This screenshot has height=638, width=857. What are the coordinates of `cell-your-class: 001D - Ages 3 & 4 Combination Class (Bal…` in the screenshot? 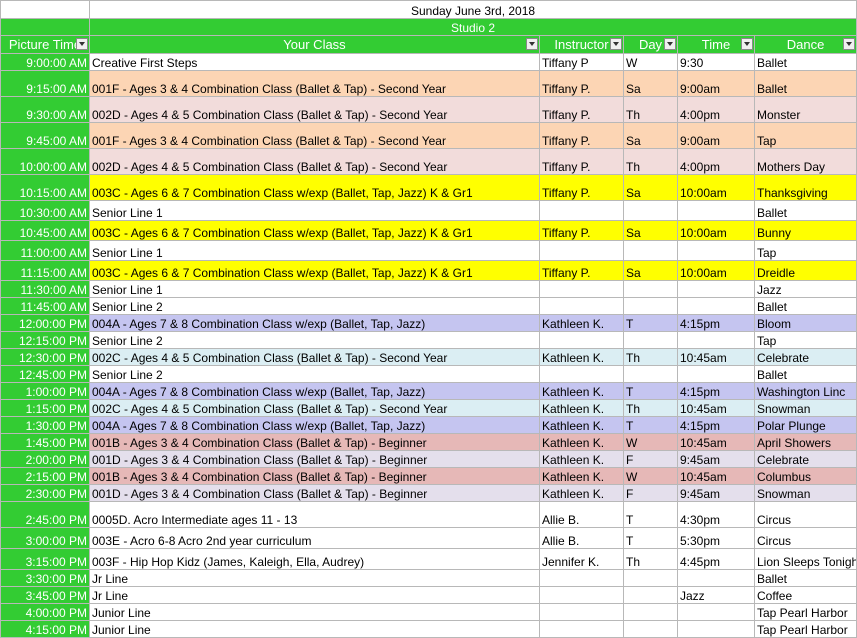 It's located at (314, 459).